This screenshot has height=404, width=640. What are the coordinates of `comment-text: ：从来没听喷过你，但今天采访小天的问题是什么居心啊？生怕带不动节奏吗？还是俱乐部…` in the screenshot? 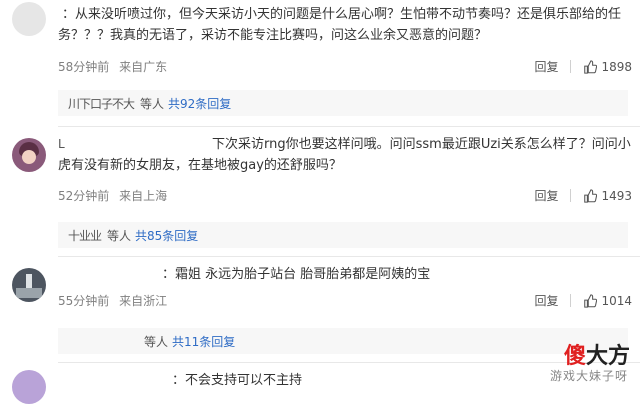 It's located at (345, 25).